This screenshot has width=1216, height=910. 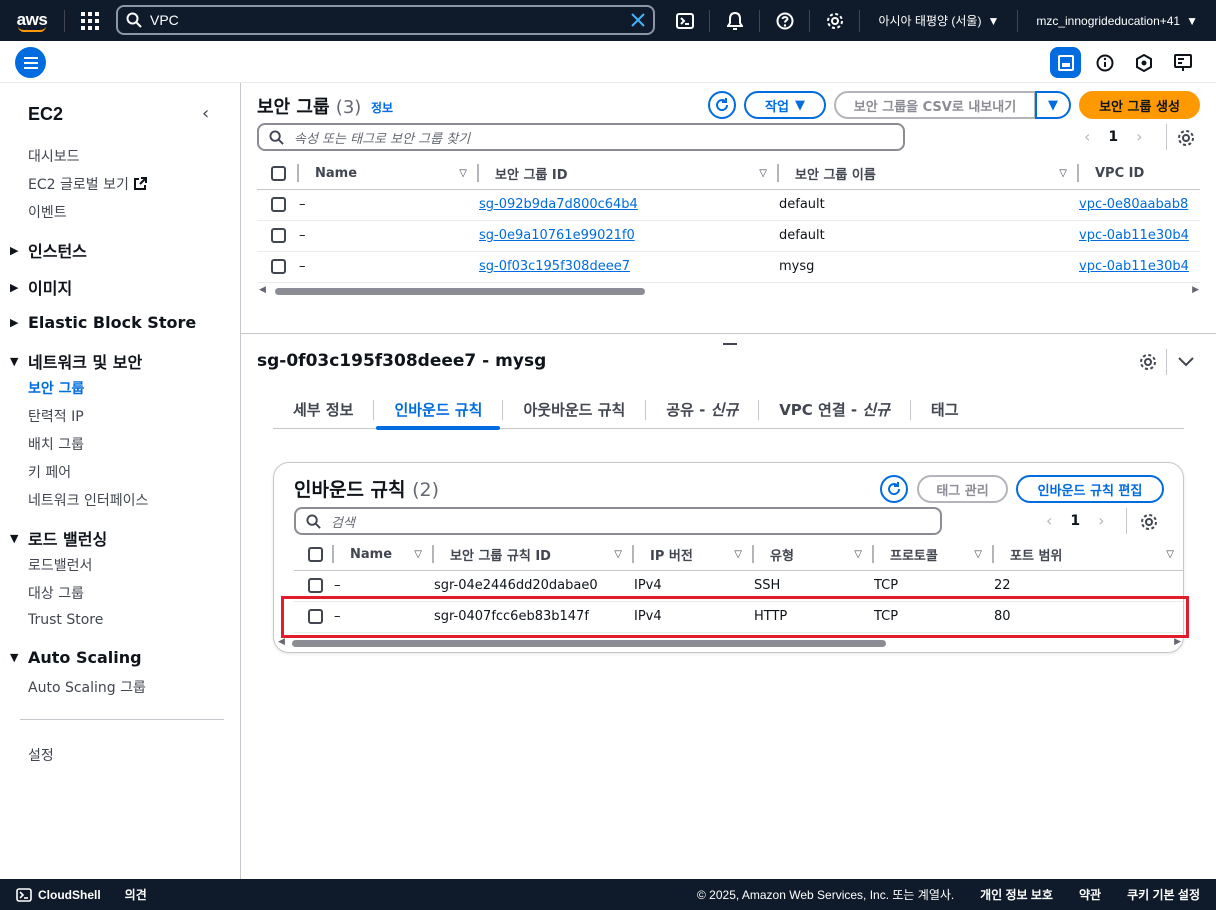 I want to click on cloudshell-button, so click(x=684, y=20).